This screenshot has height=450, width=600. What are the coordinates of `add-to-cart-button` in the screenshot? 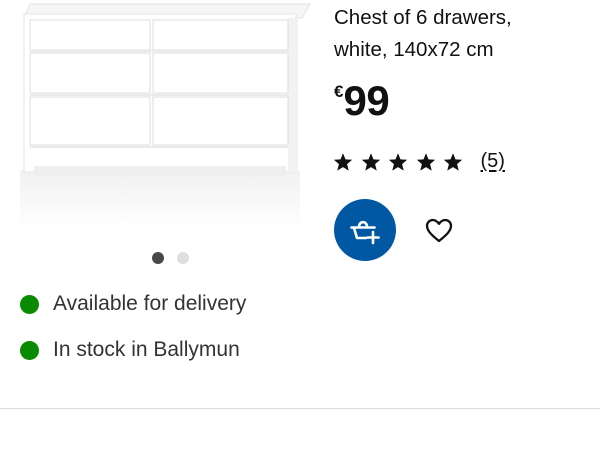 It's located at (365, 230).